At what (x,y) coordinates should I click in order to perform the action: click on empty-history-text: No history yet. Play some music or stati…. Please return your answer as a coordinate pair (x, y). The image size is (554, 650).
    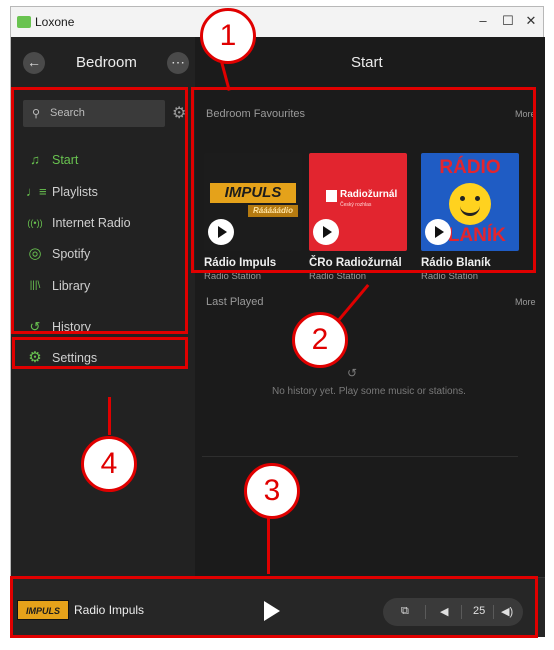
    Looking at the image, I should click on (369, 391).